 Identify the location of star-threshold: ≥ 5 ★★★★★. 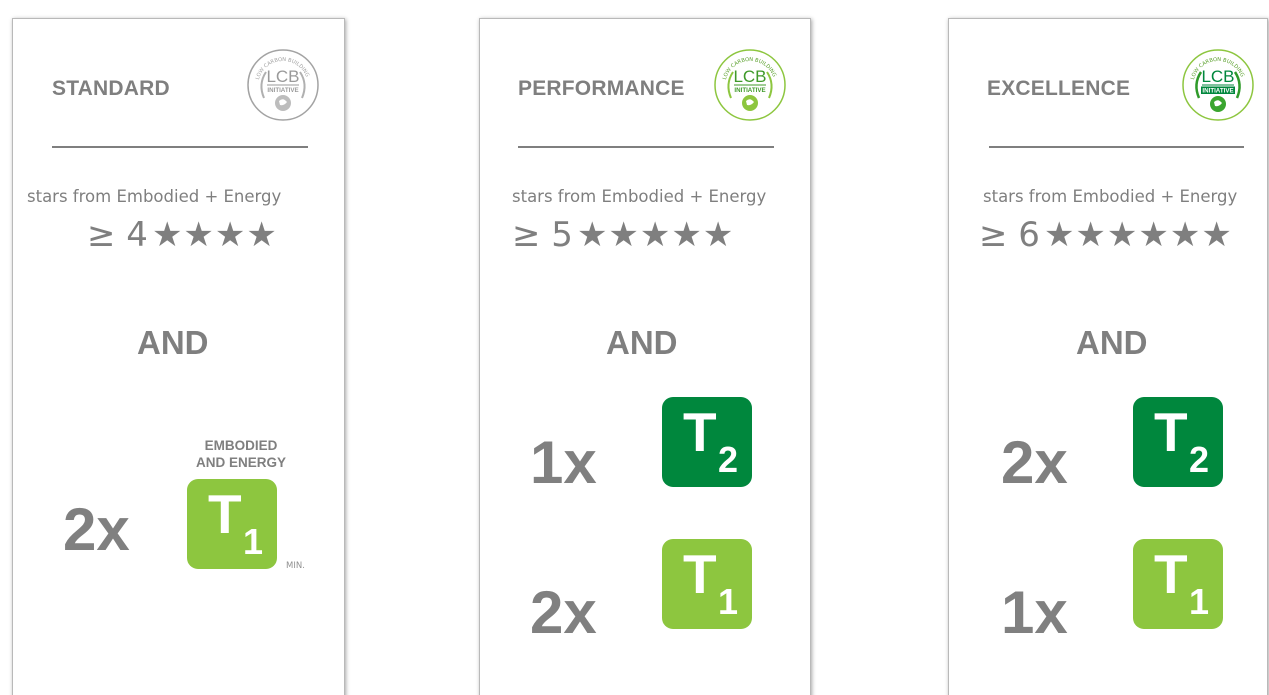
(623, 235).